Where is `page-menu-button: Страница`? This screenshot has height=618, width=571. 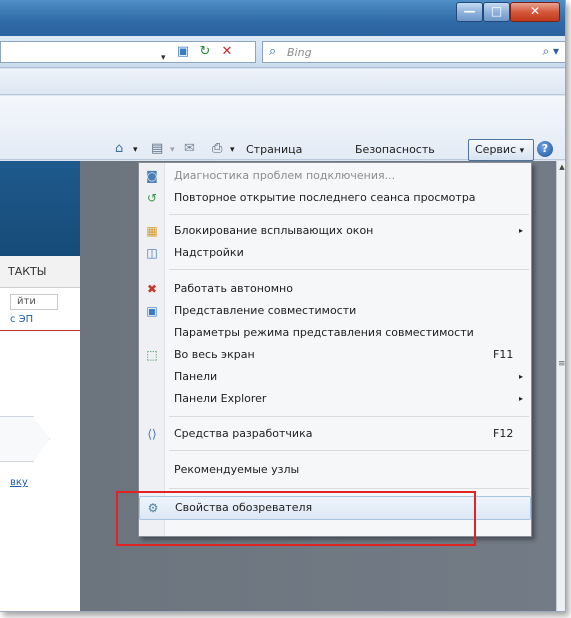 page-menu-button: Страница is located at coordinates (274, 150).